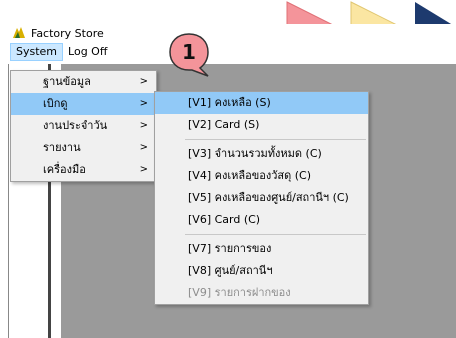 Image resolution: width=456 pixels, height=338 pixels. I want to click on submenu-item-v9: [V9] รายการฝากของ, so click(261, 293).